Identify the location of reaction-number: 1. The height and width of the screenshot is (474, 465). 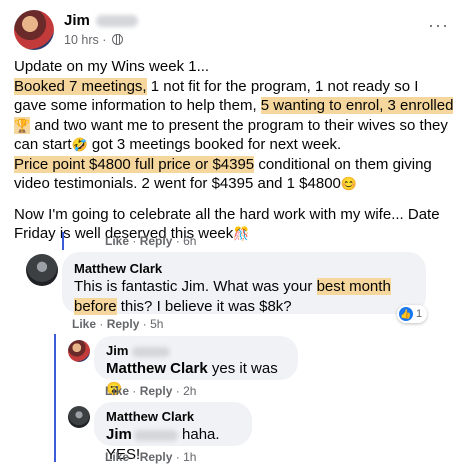
(419, 314).